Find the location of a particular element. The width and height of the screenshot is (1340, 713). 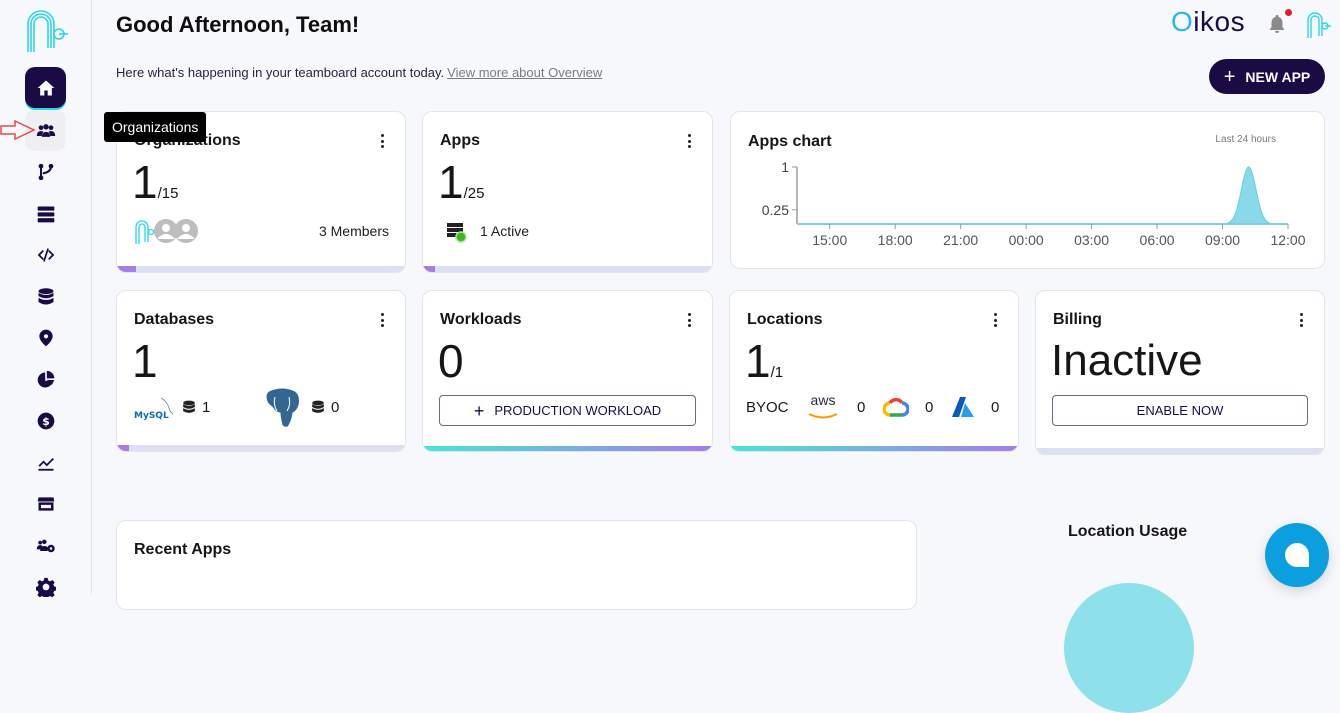

recent-apps-title: Recent Apps is located at coordinates (183, 549).